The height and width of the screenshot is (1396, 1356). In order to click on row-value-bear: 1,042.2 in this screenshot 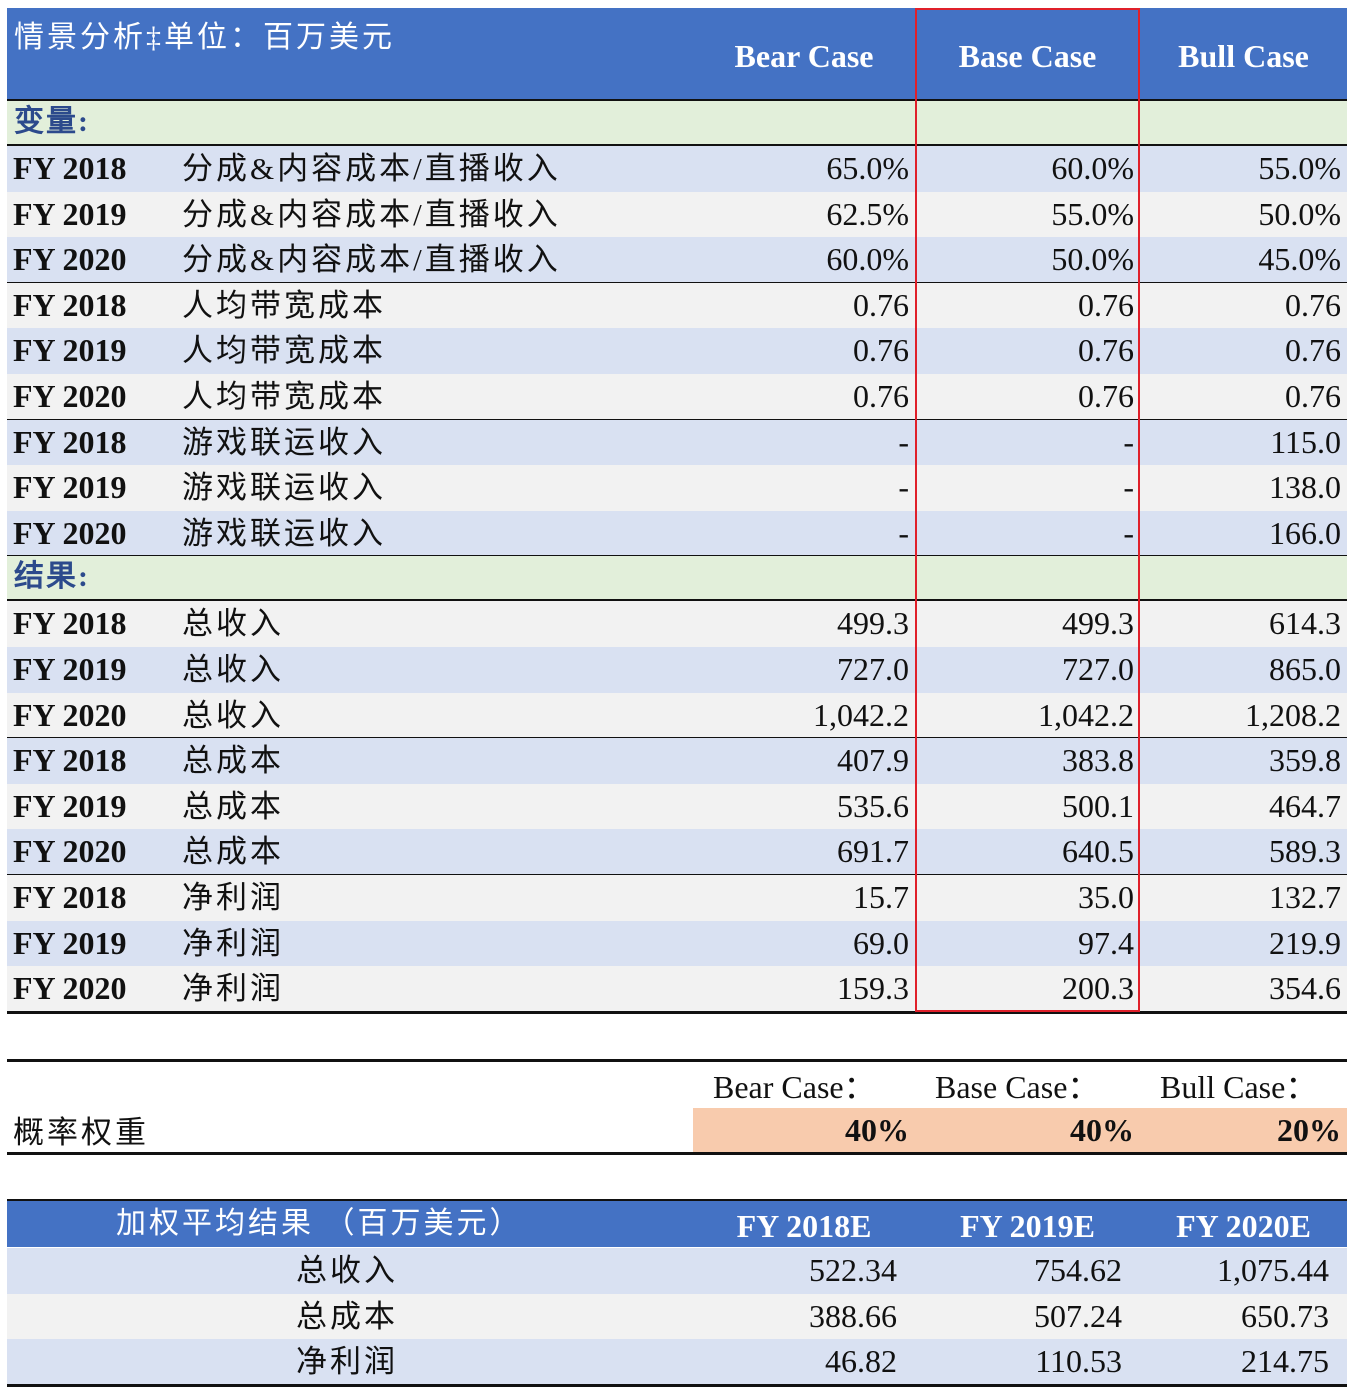, I will do `click(861, 714)`.